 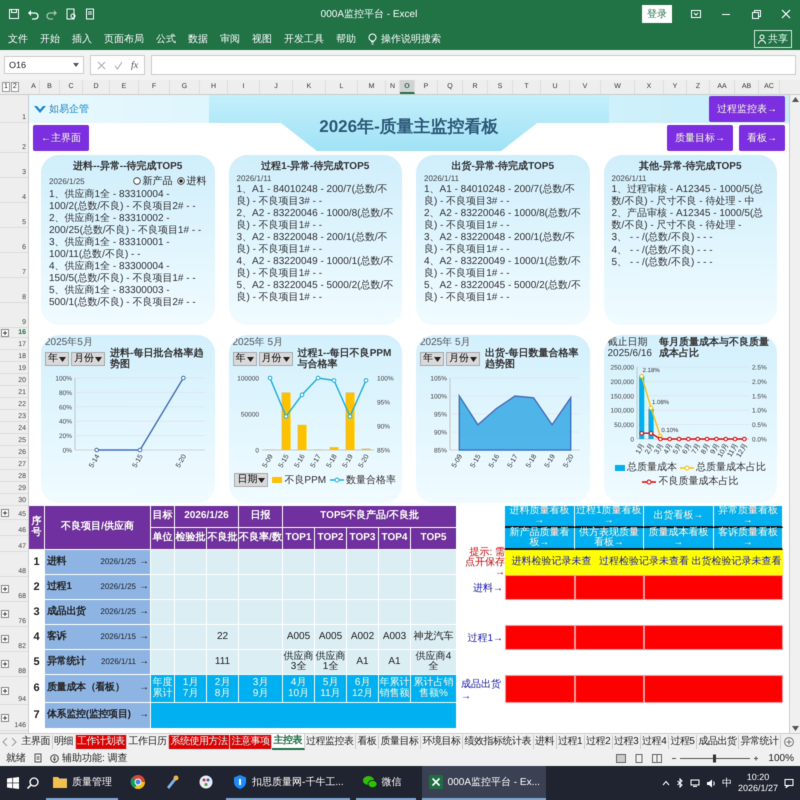 What do you see at coordinates (680, 783) in the screenshot?
I see `bluetooth-icon` at bounding box center [680, 783].